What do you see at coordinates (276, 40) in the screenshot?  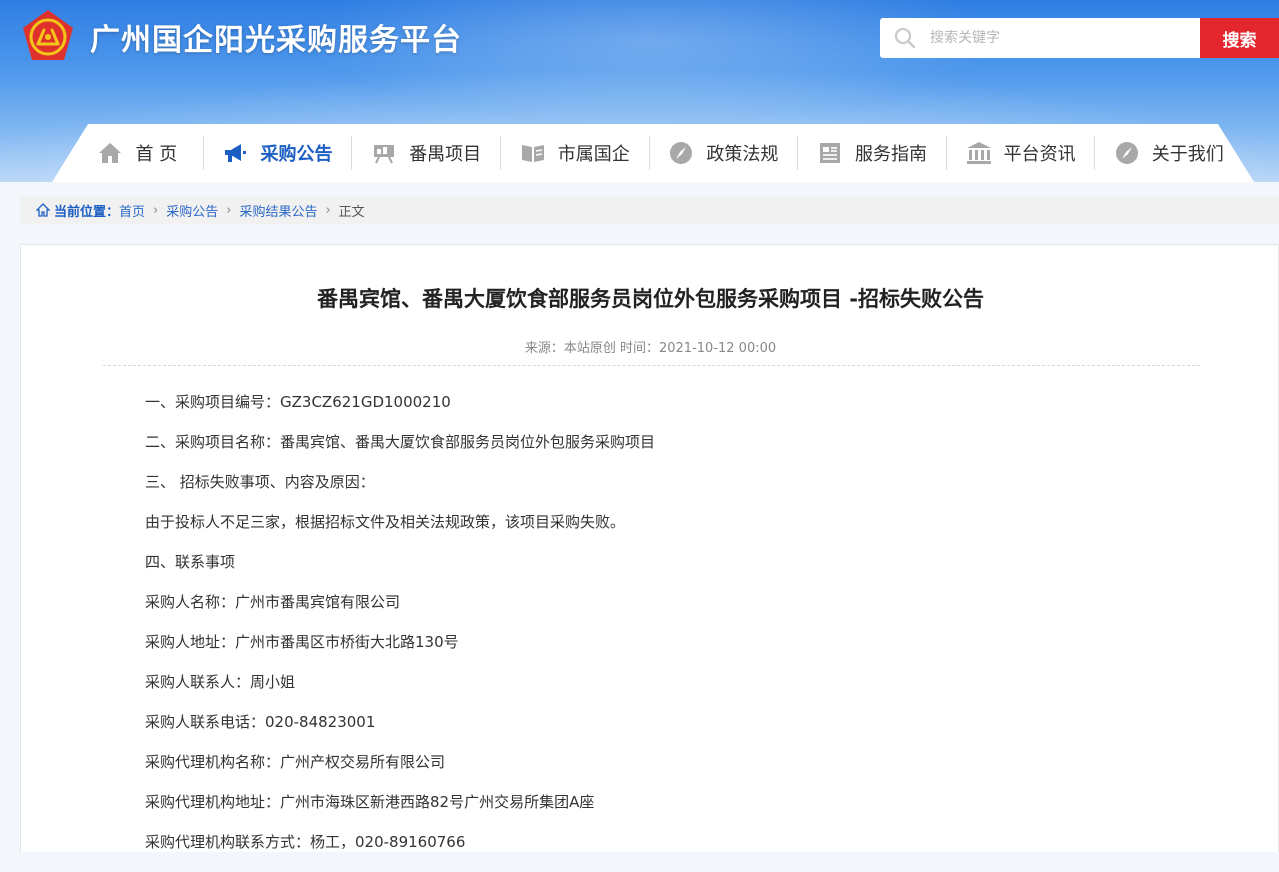 I see `site-title: 广州国企阳光采购服务平台` at bounding box center [276, 40].